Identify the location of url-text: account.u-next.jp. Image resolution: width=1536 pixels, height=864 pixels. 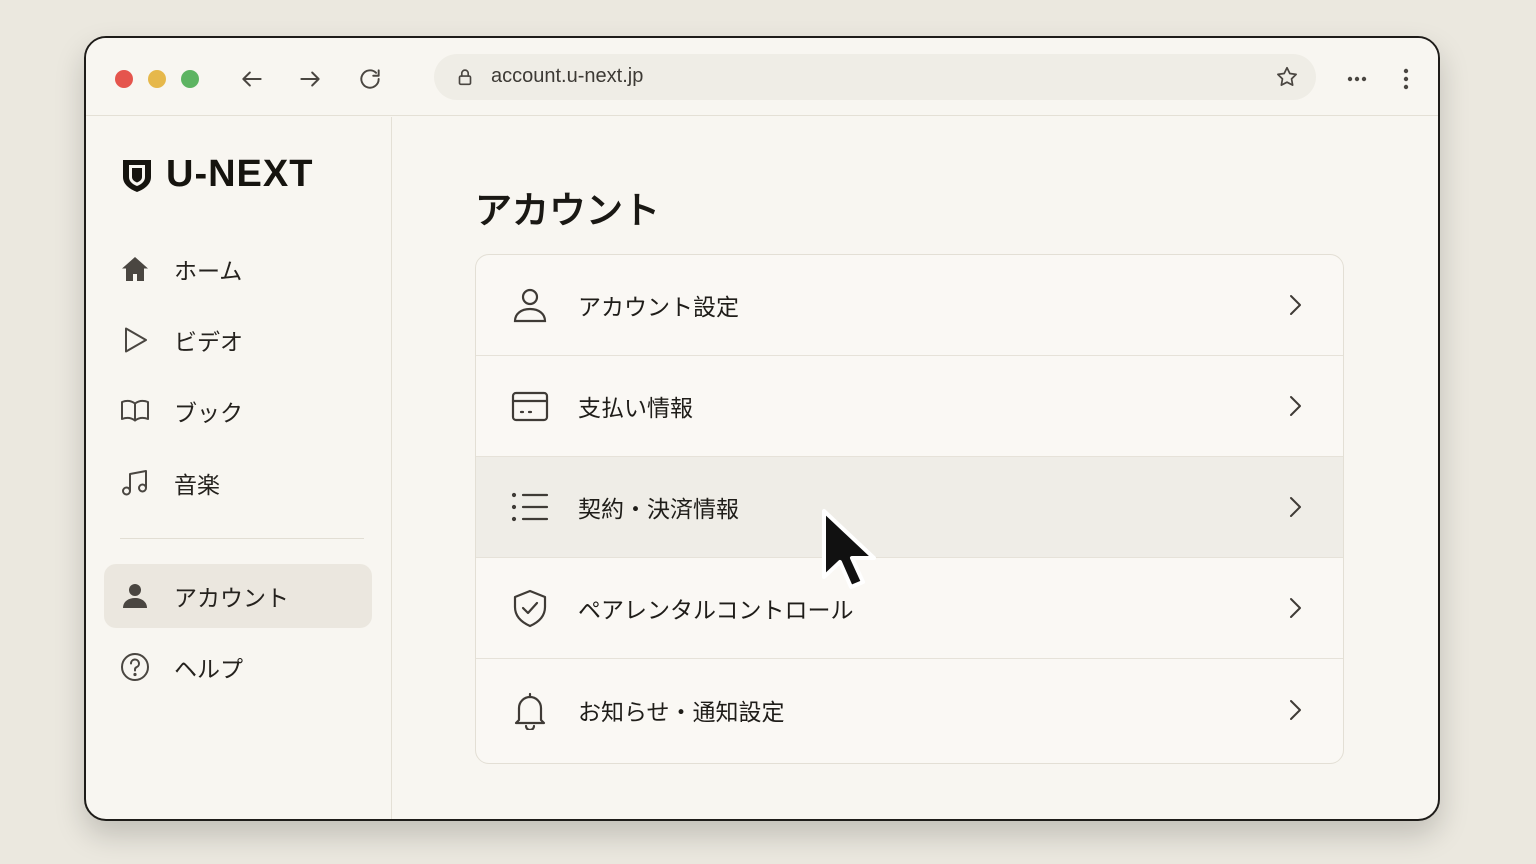
(567, 76).